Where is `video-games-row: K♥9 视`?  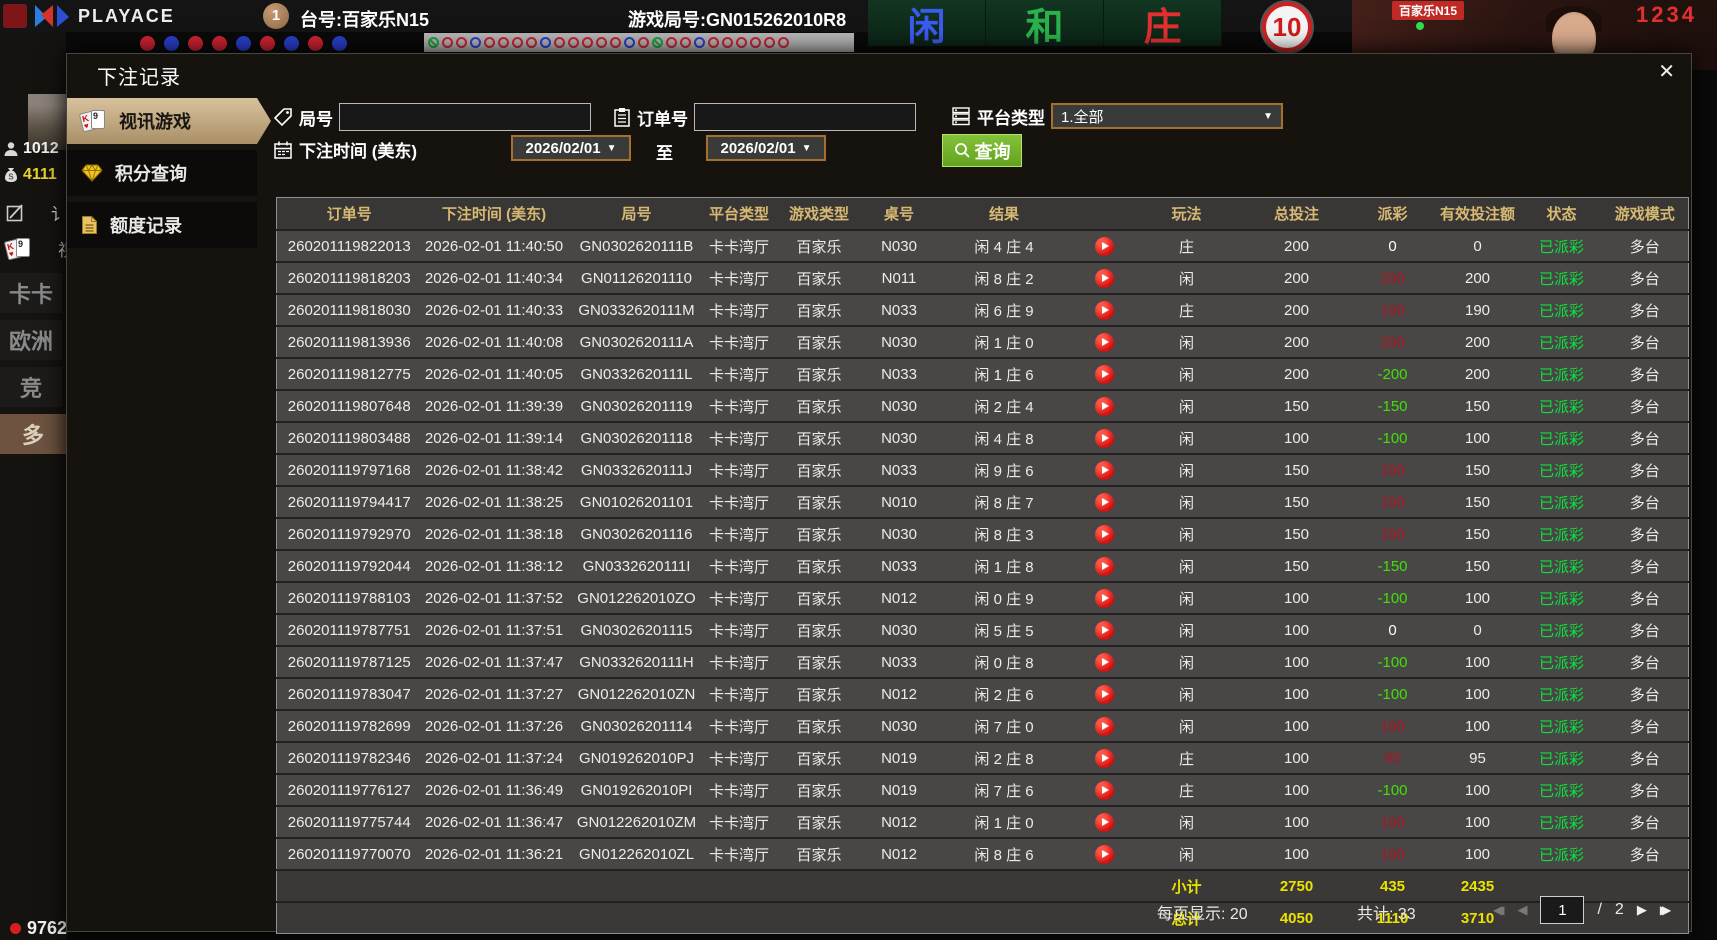
video-games-row: K♥9 视 is located at coordinates (39, 248).